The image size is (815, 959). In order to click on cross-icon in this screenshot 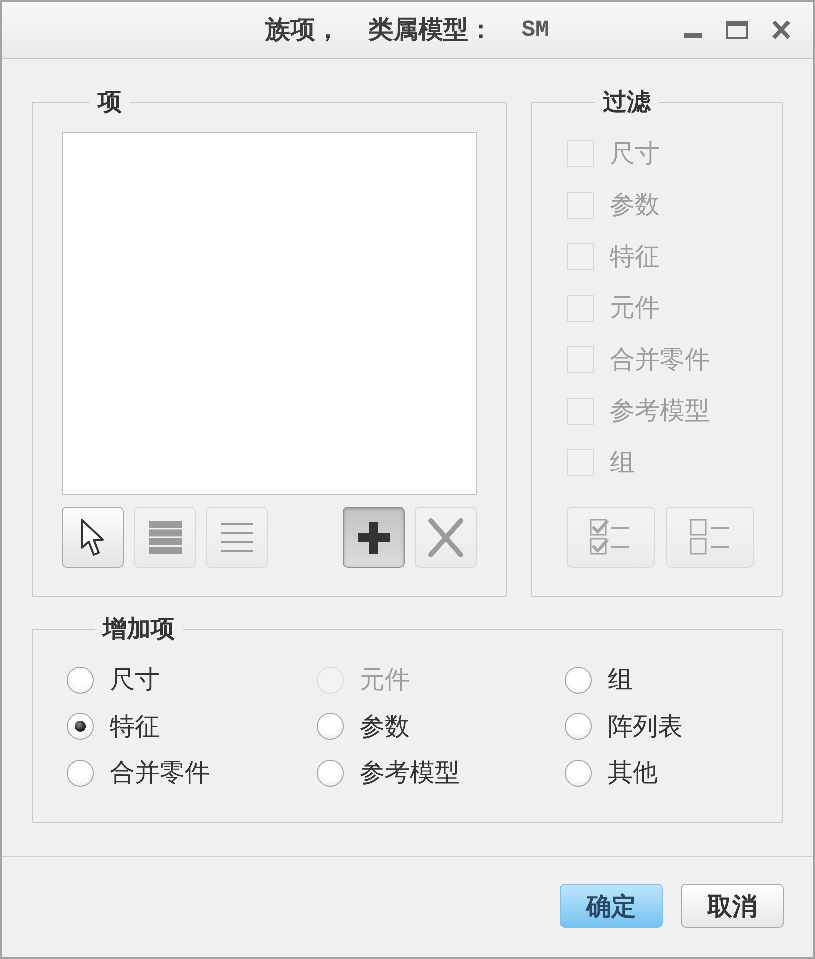, I will do `click(446, 538)`.